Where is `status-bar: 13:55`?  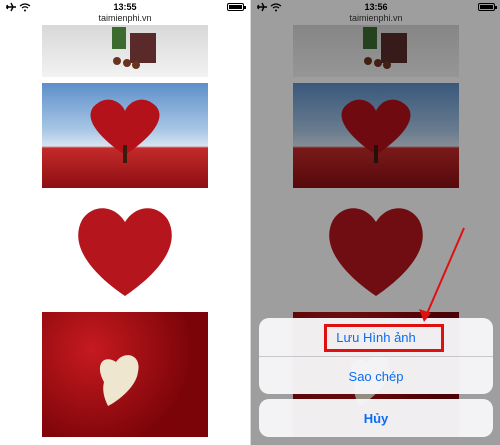
status-bar: 13:55 is located at coordinates (125, 7).